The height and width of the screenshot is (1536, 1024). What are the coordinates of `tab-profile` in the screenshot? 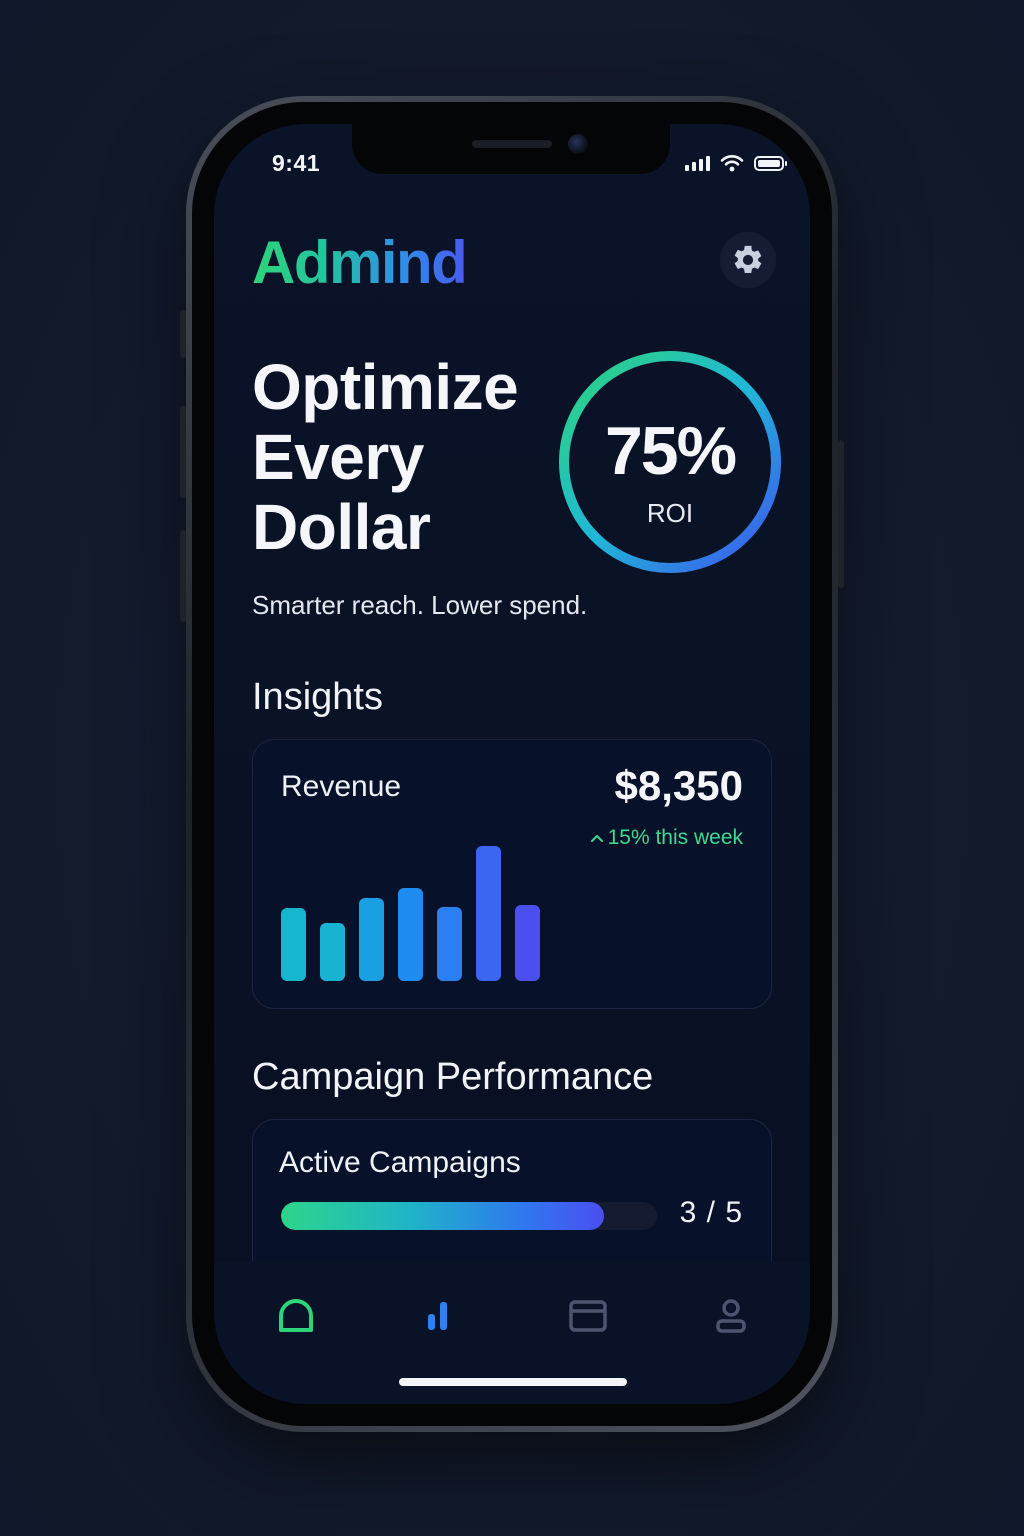 It's located at (731, 1316).